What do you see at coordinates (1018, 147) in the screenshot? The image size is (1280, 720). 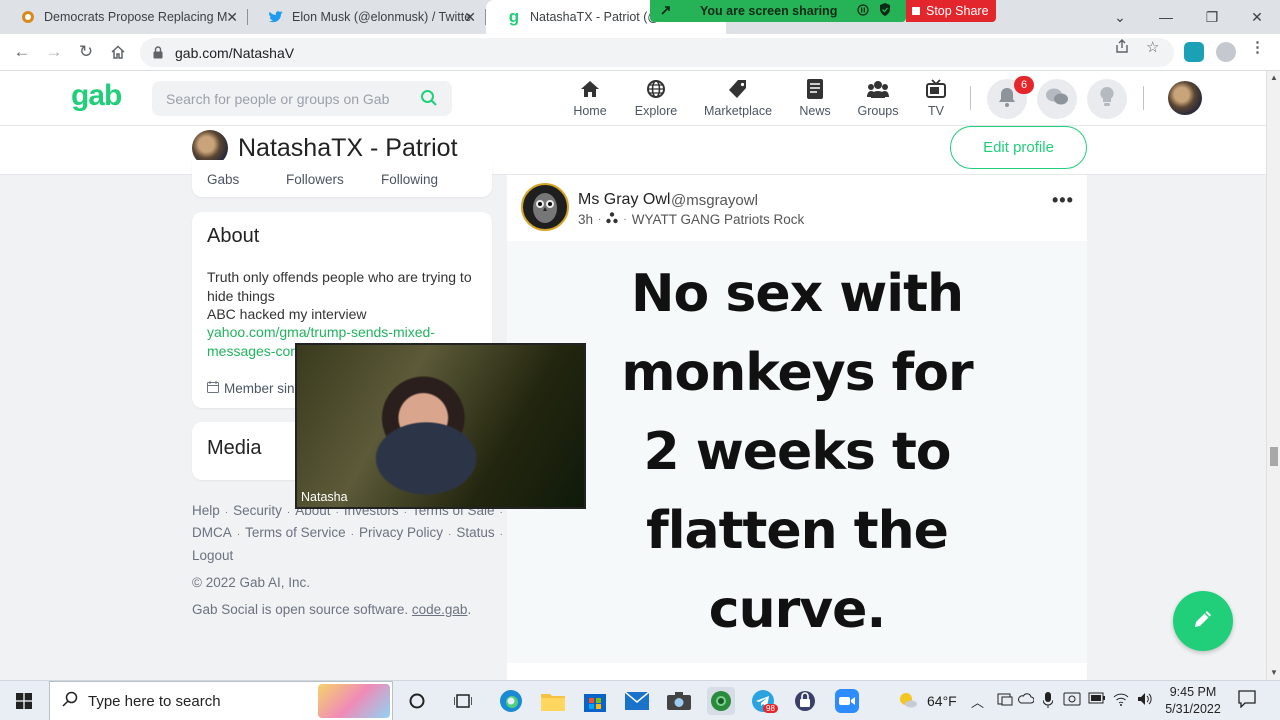 I see `edit-profile-button: Edit profile` at bounding box center [1018, 147].